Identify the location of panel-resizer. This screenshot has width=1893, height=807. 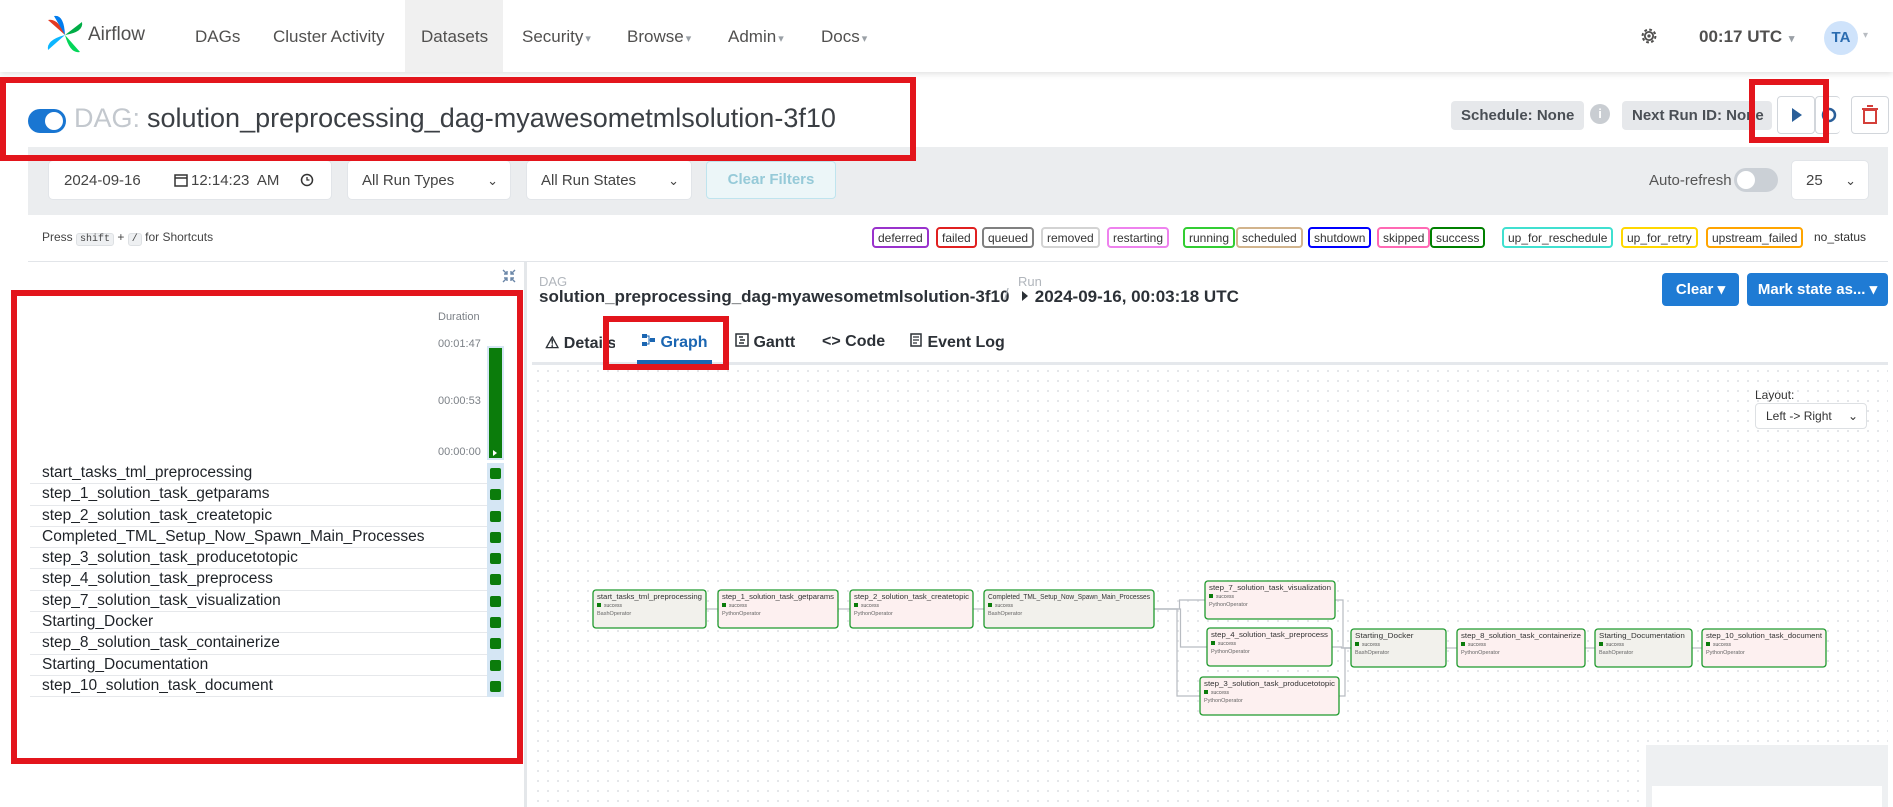
(525, 534).